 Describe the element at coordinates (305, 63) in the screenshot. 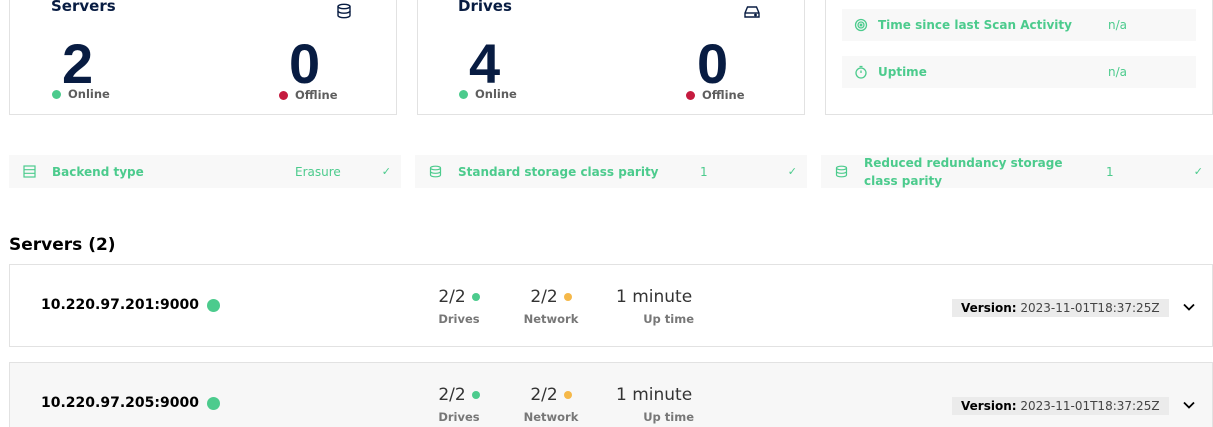

I see `servers-offline-count: 0` at that location.